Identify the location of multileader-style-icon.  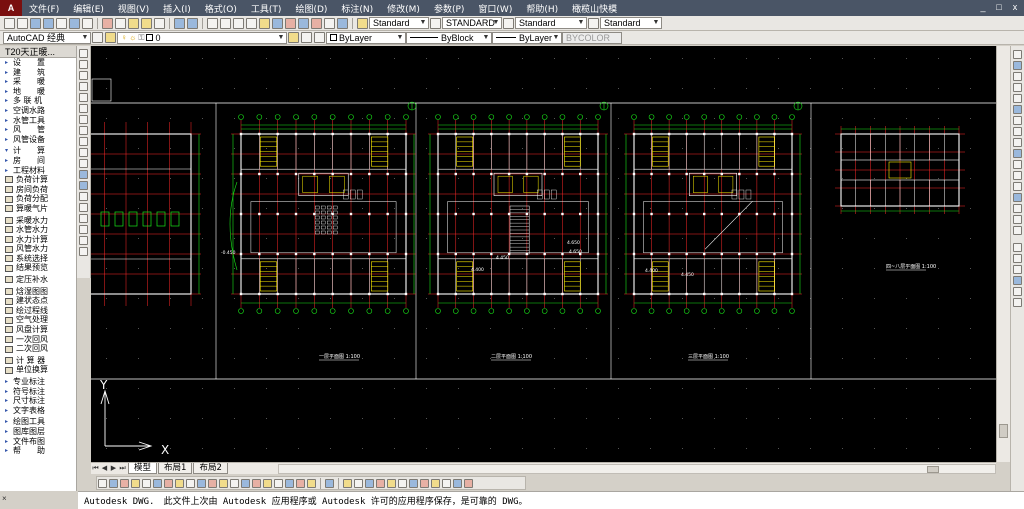
(593, 23).